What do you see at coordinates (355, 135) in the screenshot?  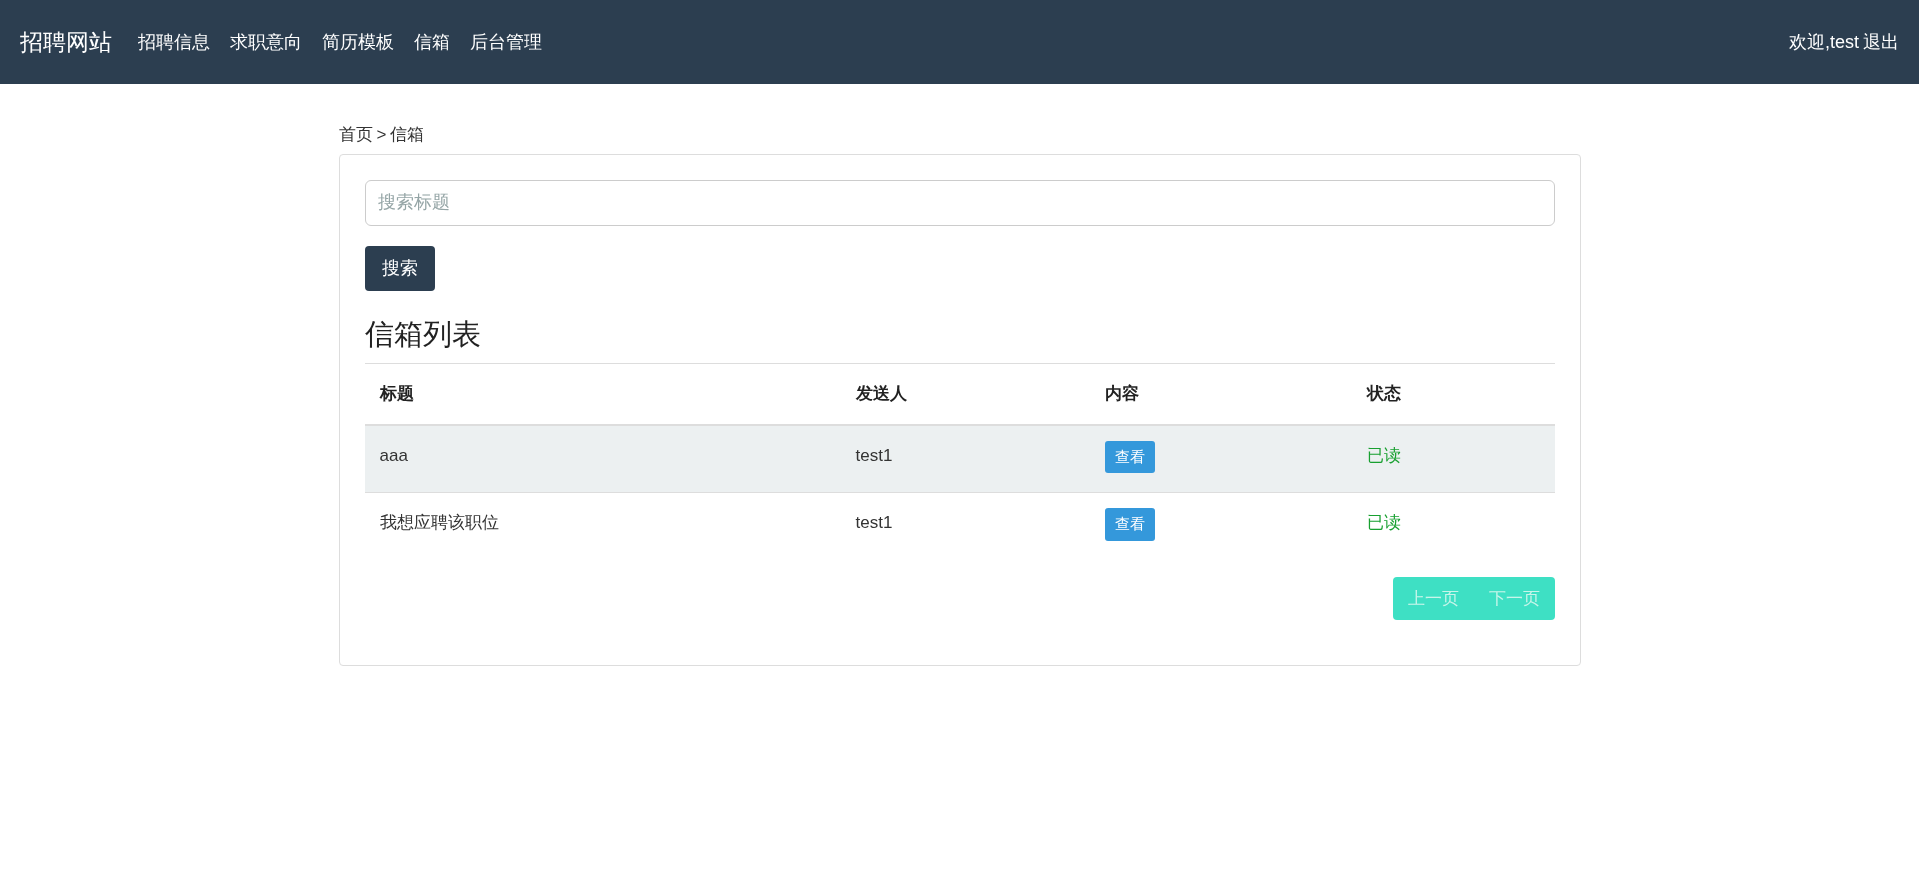 I see `breadcrumb-link: 首页` at bounding box center [355, 135].